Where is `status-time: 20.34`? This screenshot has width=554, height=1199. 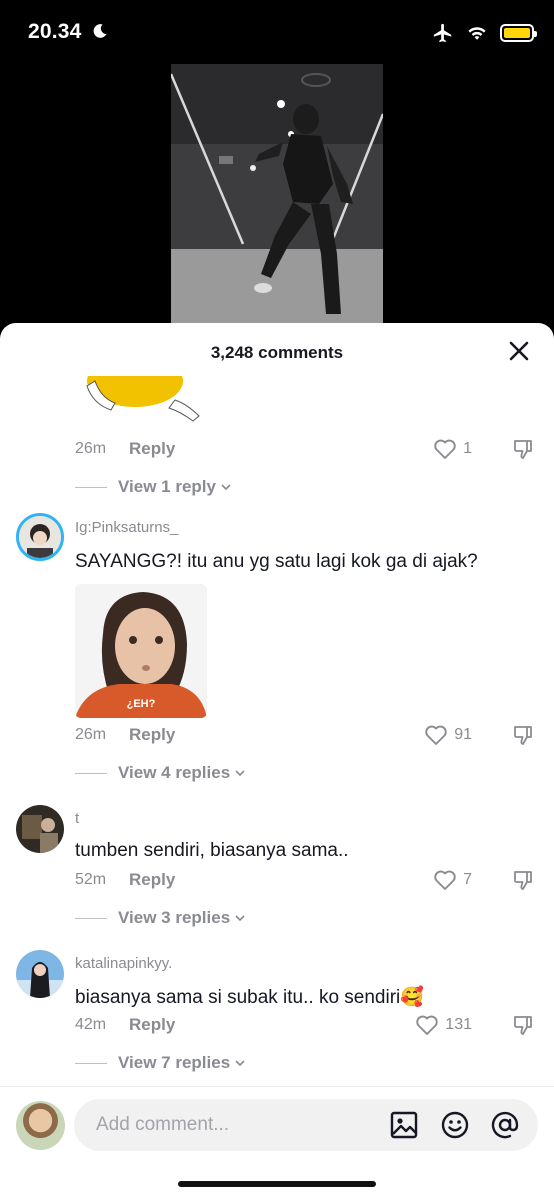 status-time: 20.34 is located at coordinates (55, 31).